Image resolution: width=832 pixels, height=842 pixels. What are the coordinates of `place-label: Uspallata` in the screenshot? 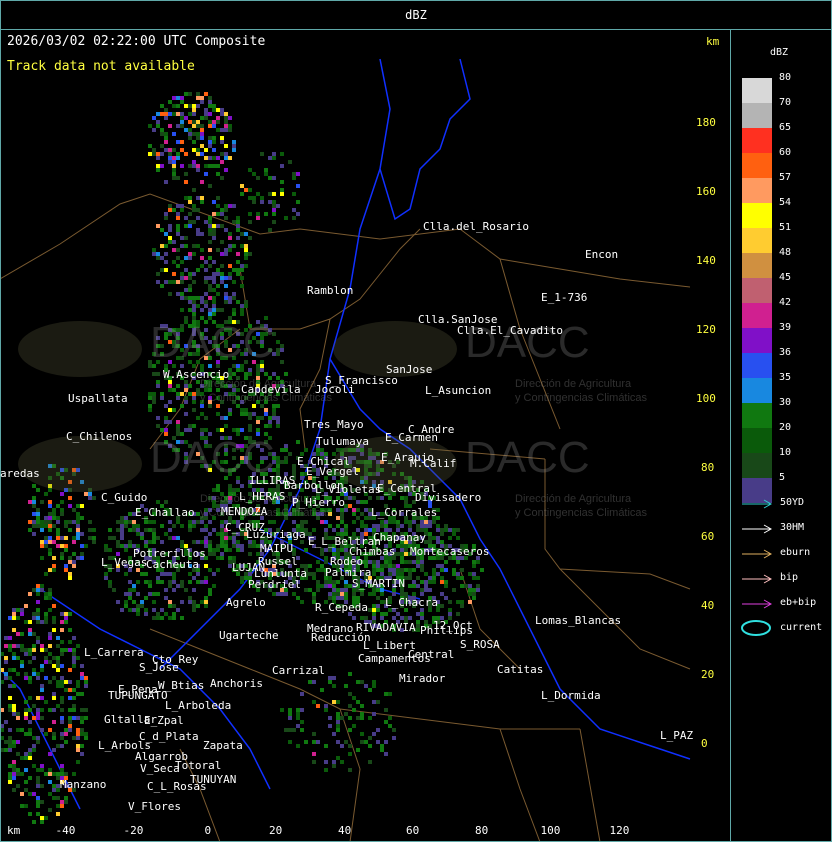 It's located at (98, 398).